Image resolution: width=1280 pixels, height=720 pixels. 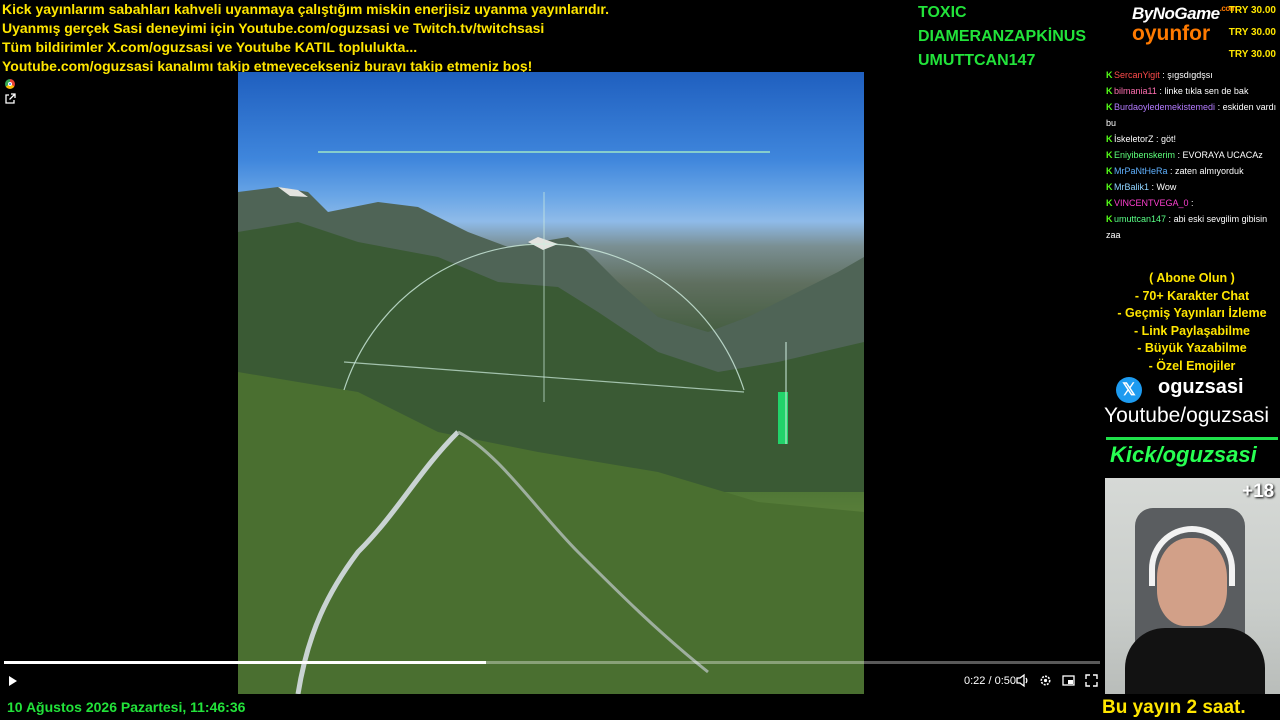 What do you see at coordinates (1137, 75) in the screenshot?
I see `chat-username: SercanYigit` at bounding box center [1137, 75].